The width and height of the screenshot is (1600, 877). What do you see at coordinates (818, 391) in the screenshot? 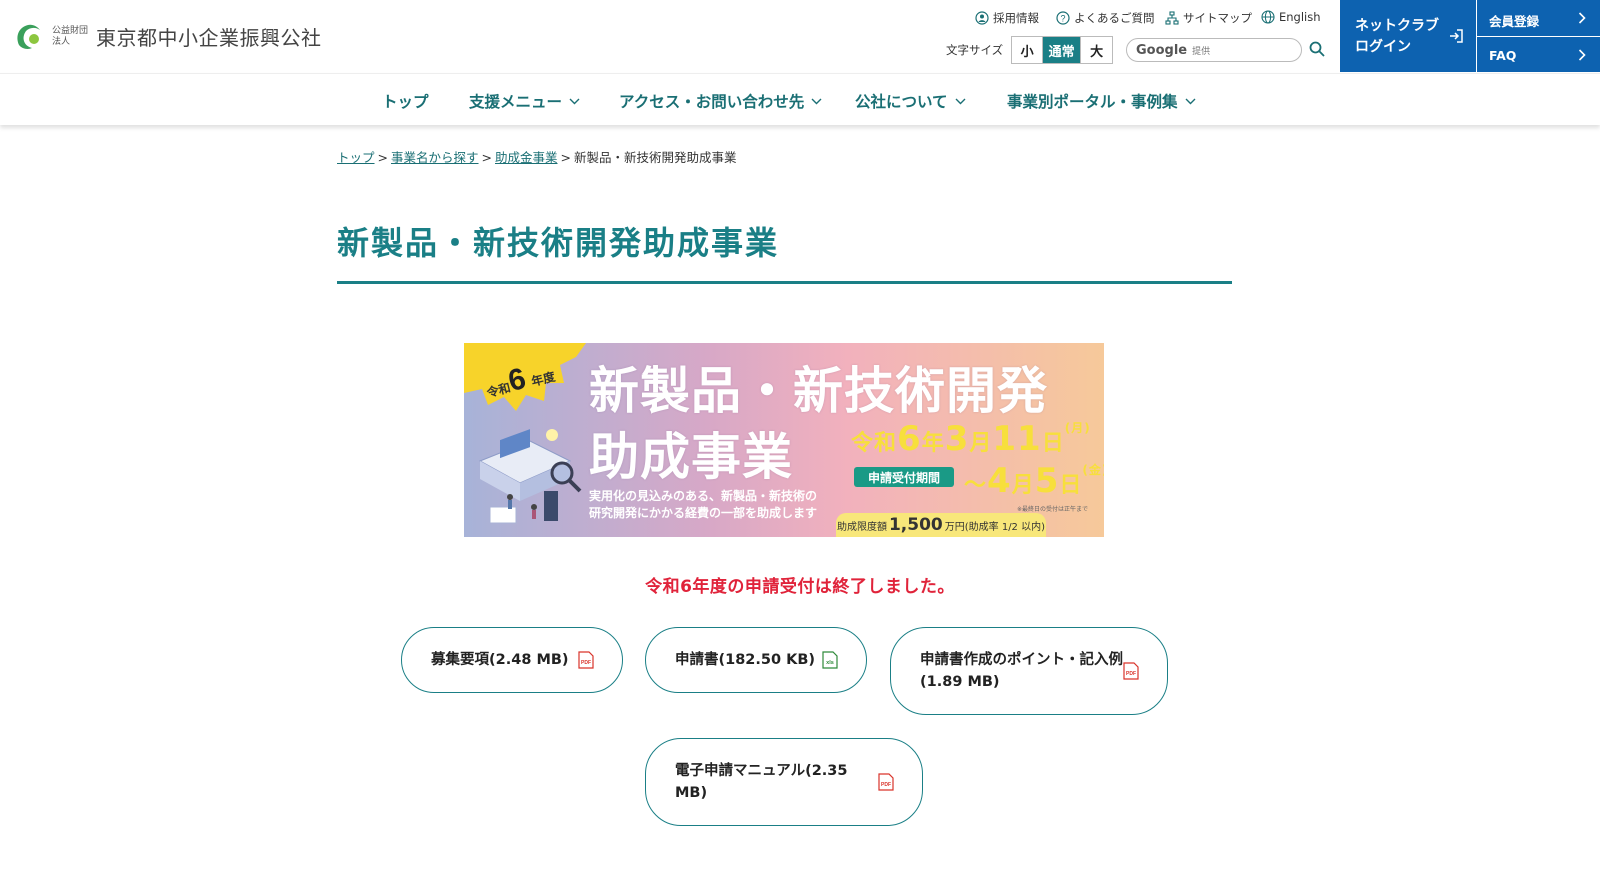
I see `banner-title-line1: 新製品・新技術開発` at bounding box center [818, 391].